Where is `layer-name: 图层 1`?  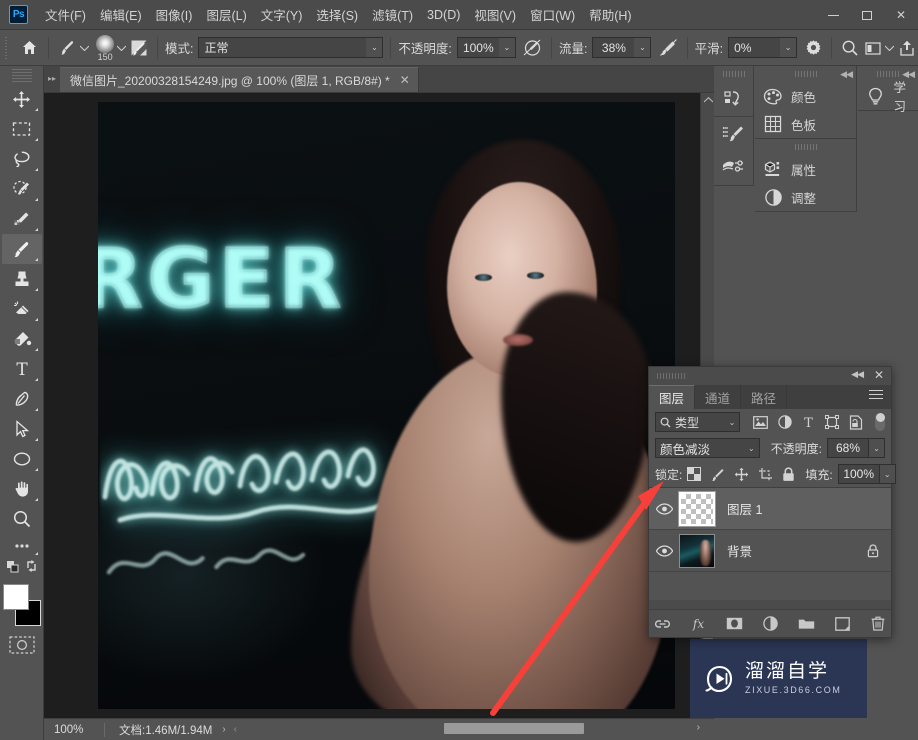 layer-name: 图层 1 is located at coordinates (744, 508).